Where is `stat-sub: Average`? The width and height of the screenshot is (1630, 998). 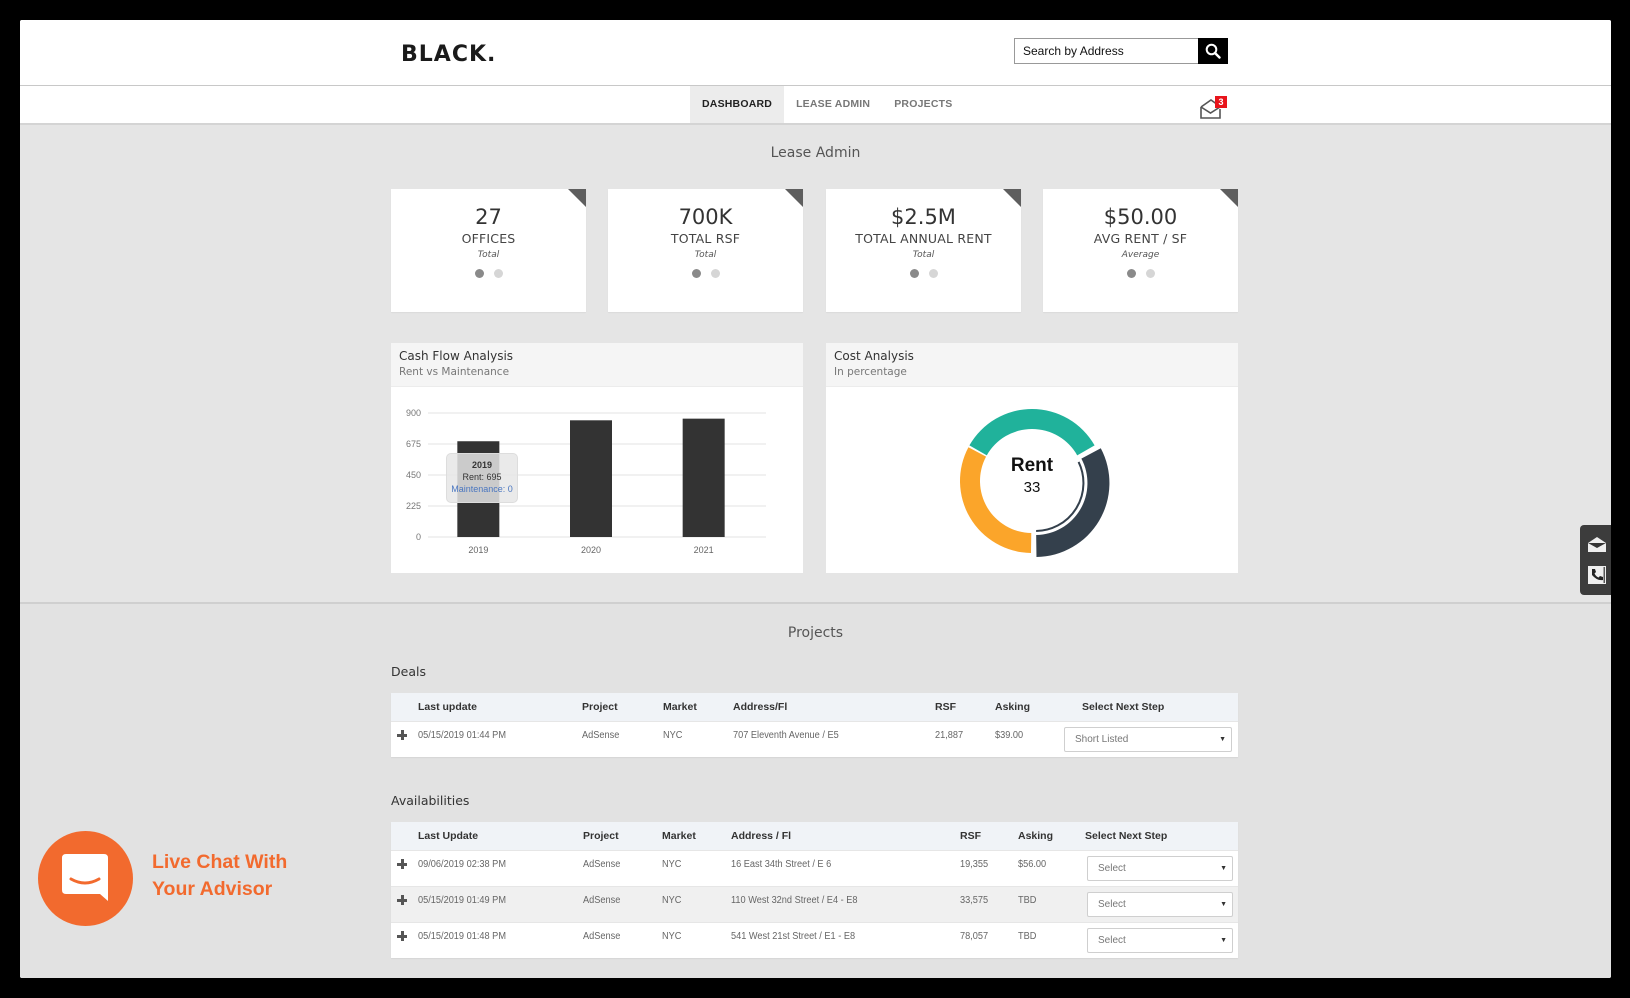
stat-sub: Average is located at coordinates (1140, 255).